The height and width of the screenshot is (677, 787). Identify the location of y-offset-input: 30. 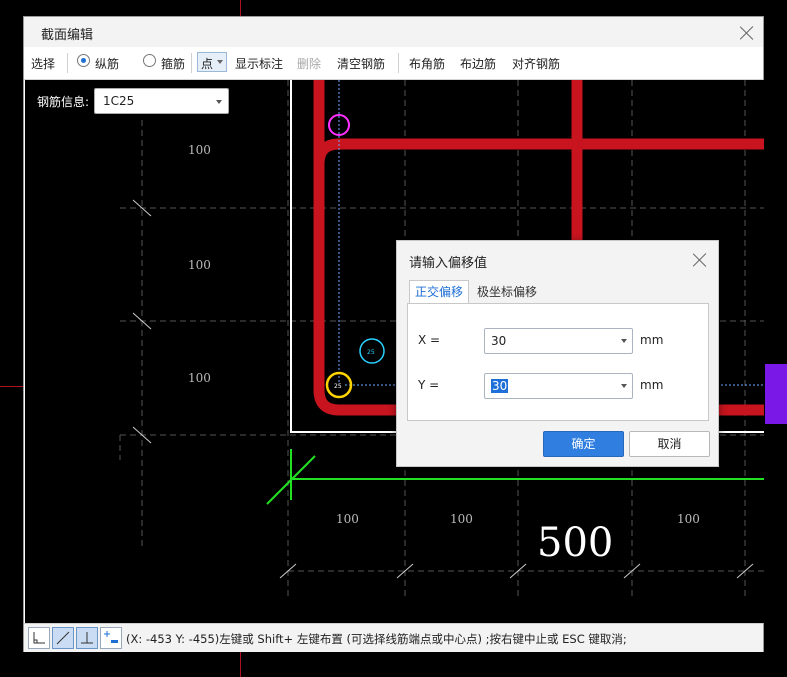
(558, 386).